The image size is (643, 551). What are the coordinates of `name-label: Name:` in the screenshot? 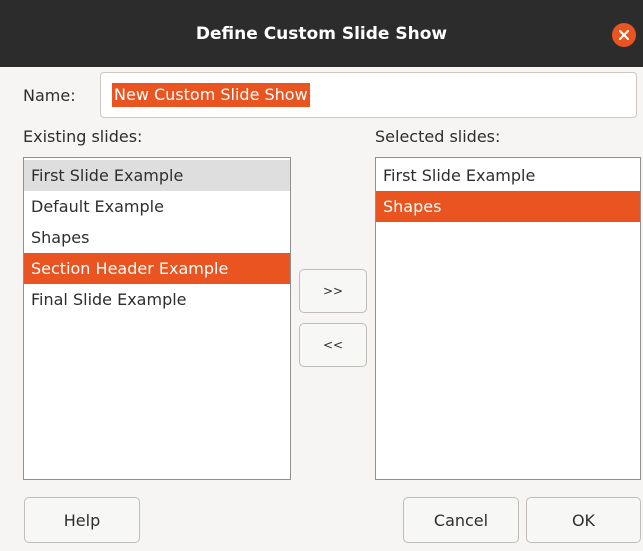 It's located at (49, 95).